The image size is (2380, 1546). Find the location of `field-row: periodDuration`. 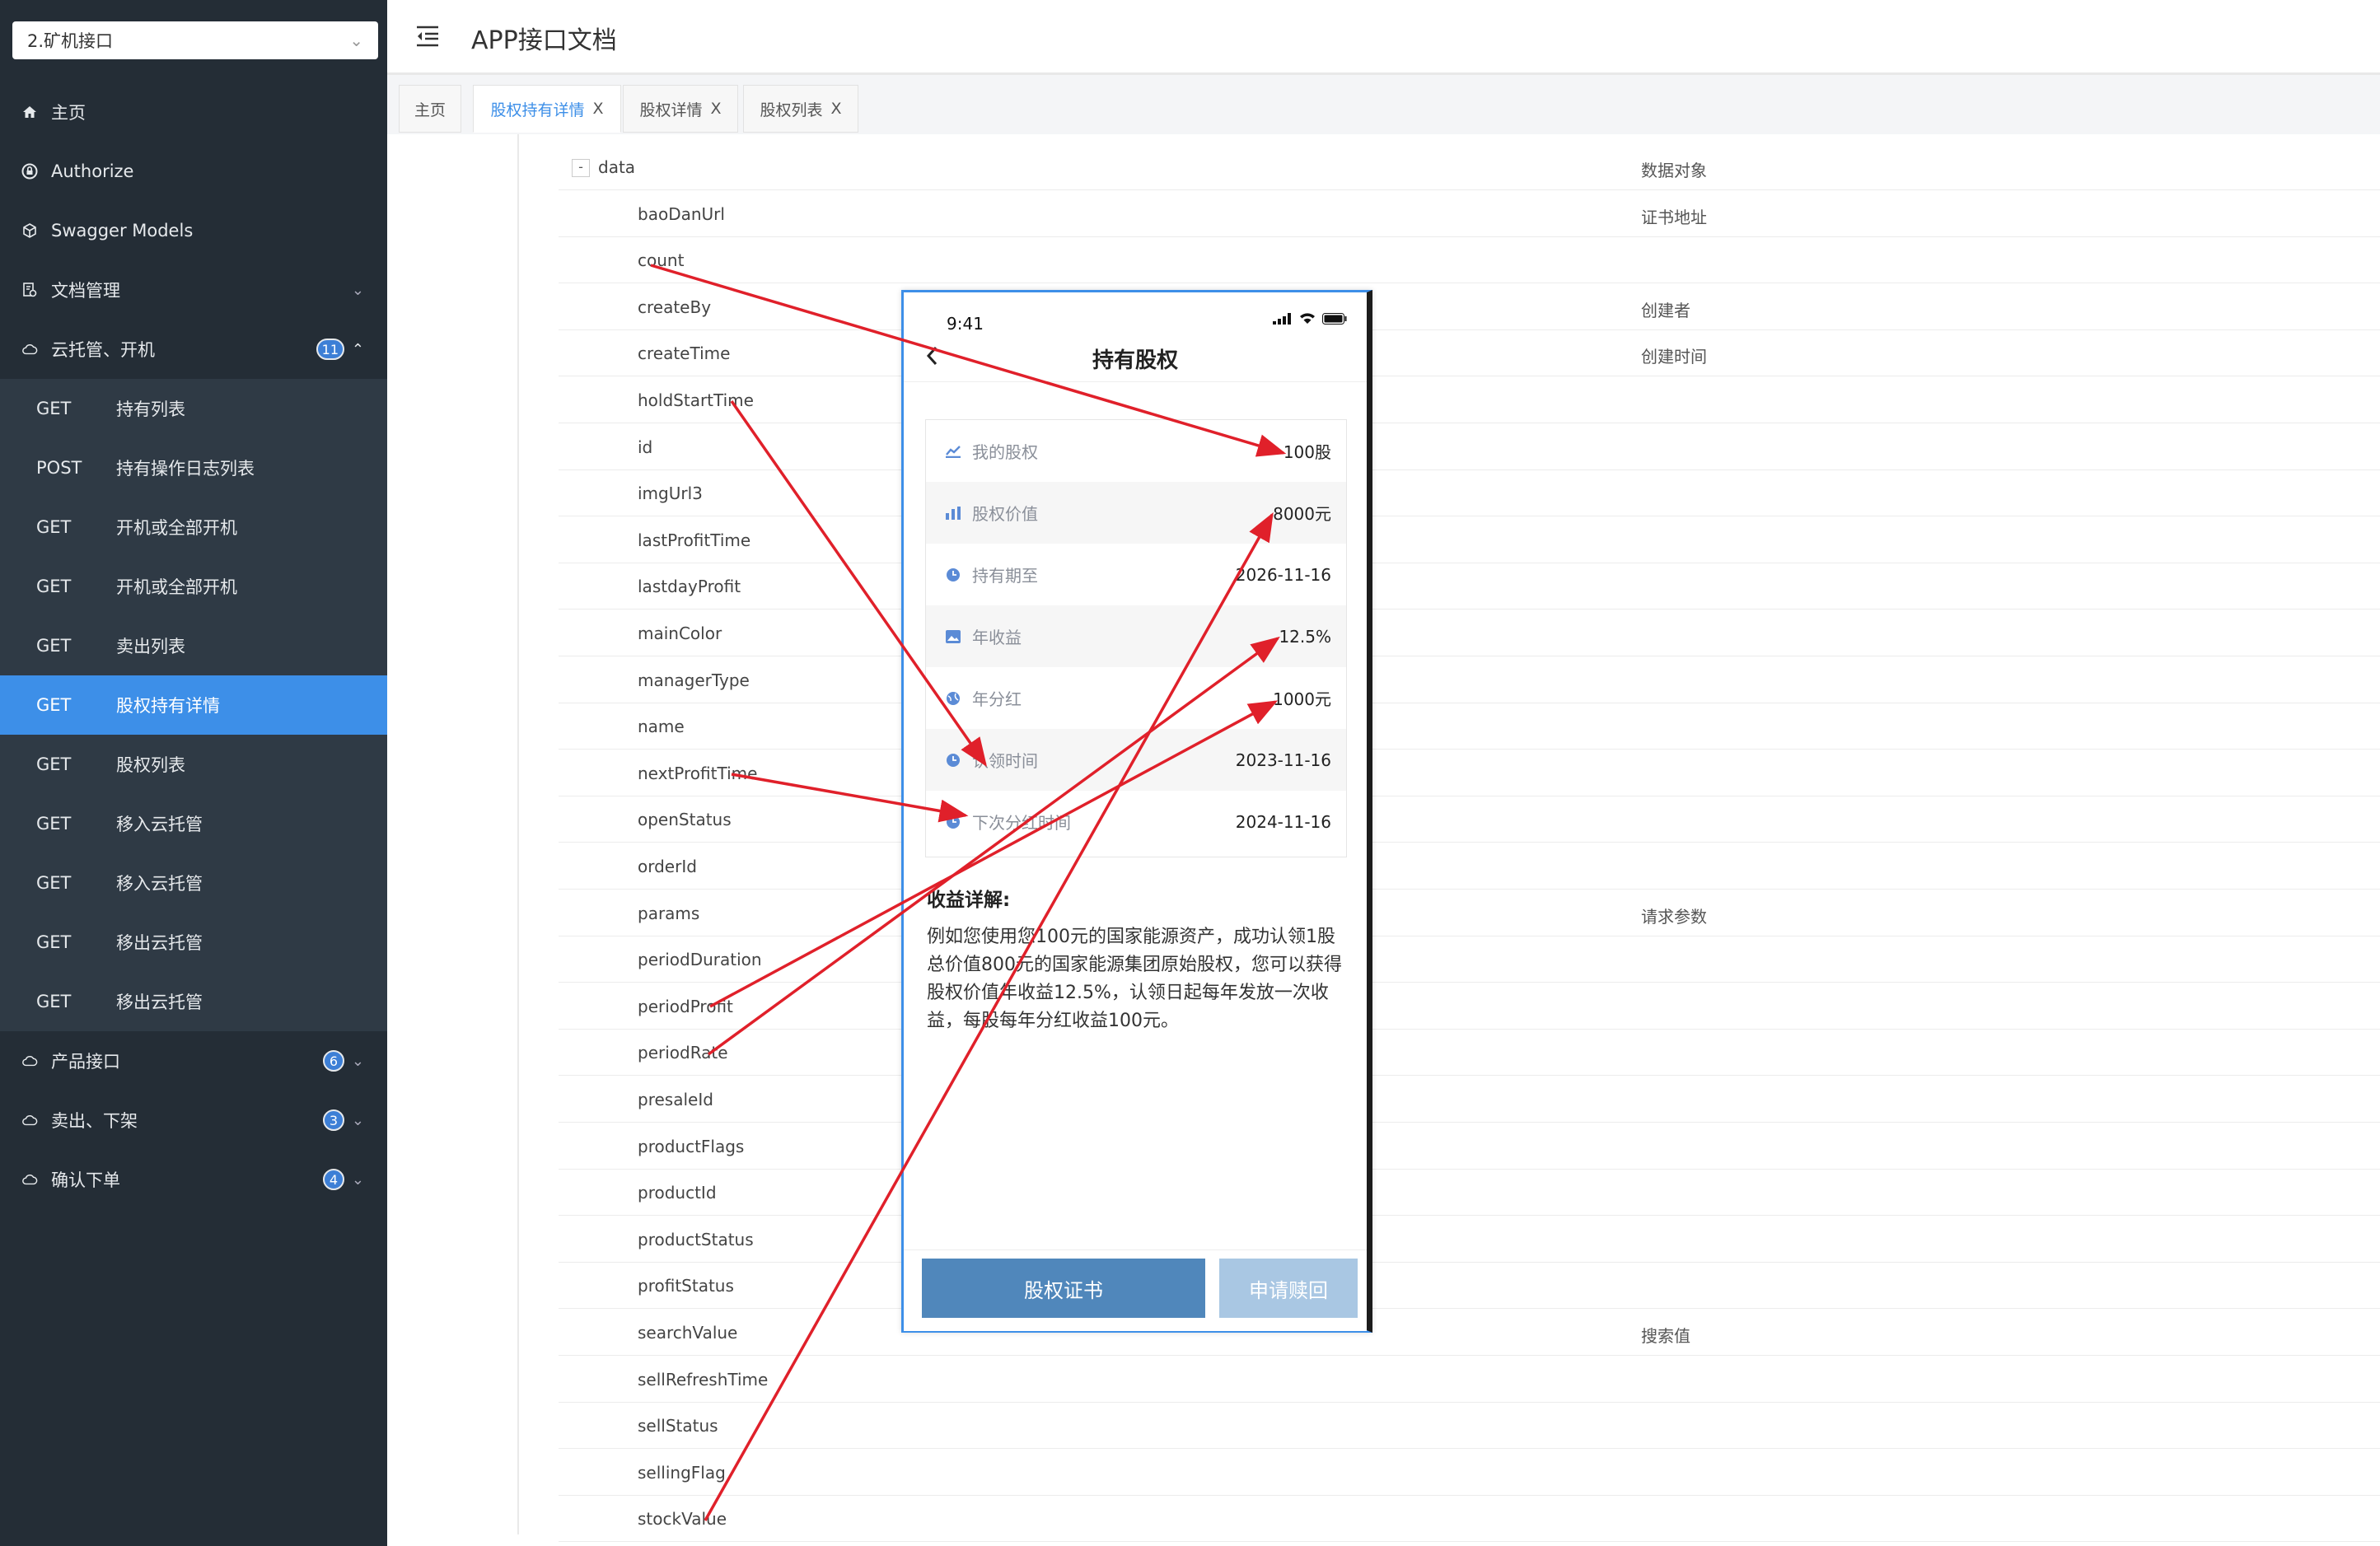

field-row: periodDuration is located at coordinates (1469, 959).